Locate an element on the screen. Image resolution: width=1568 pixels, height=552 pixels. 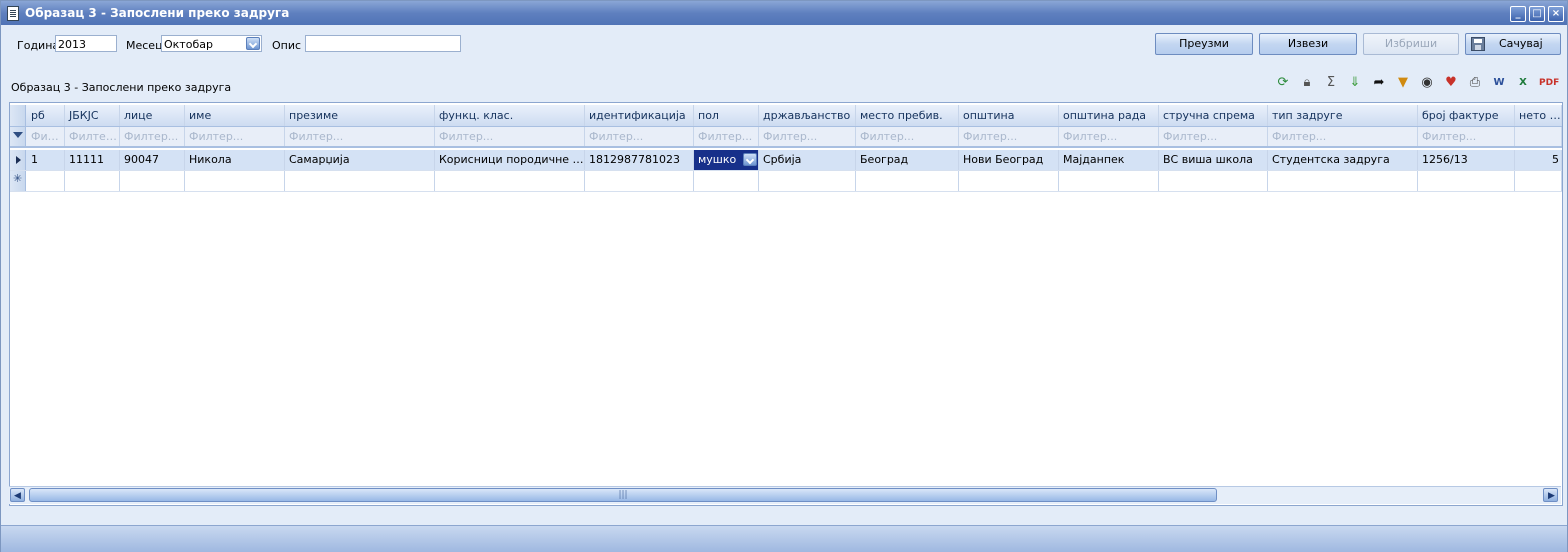
column-header-neto: нето на is located at coordinates (1538, 115).